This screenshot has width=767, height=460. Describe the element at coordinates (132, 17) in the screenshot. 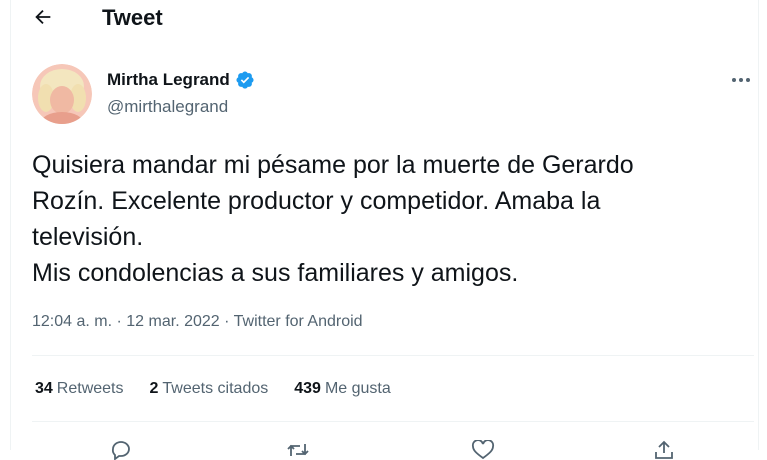

I see `page-title: Tweet` at that location.